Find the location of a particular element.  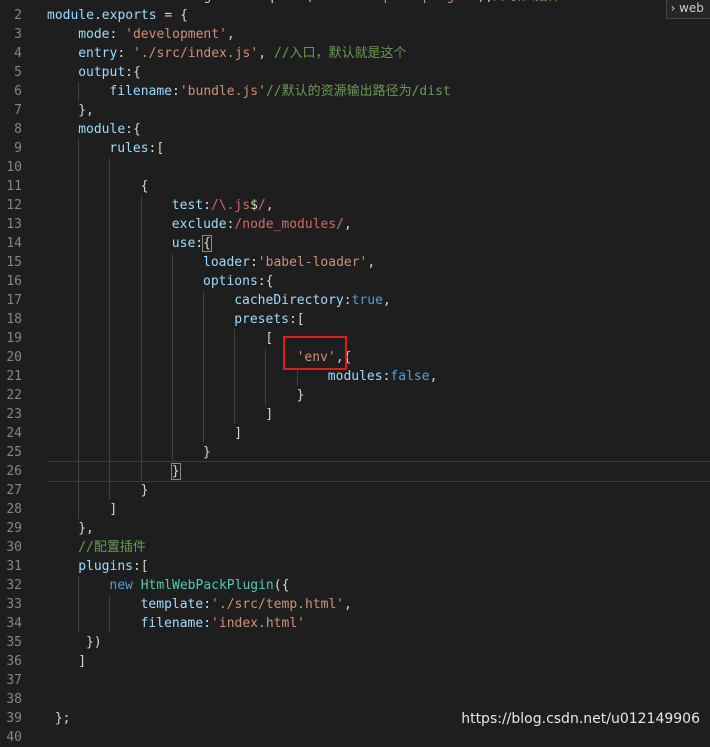

code-line: 17 cacheDirectory:true, is located at coordinates (355, 300).